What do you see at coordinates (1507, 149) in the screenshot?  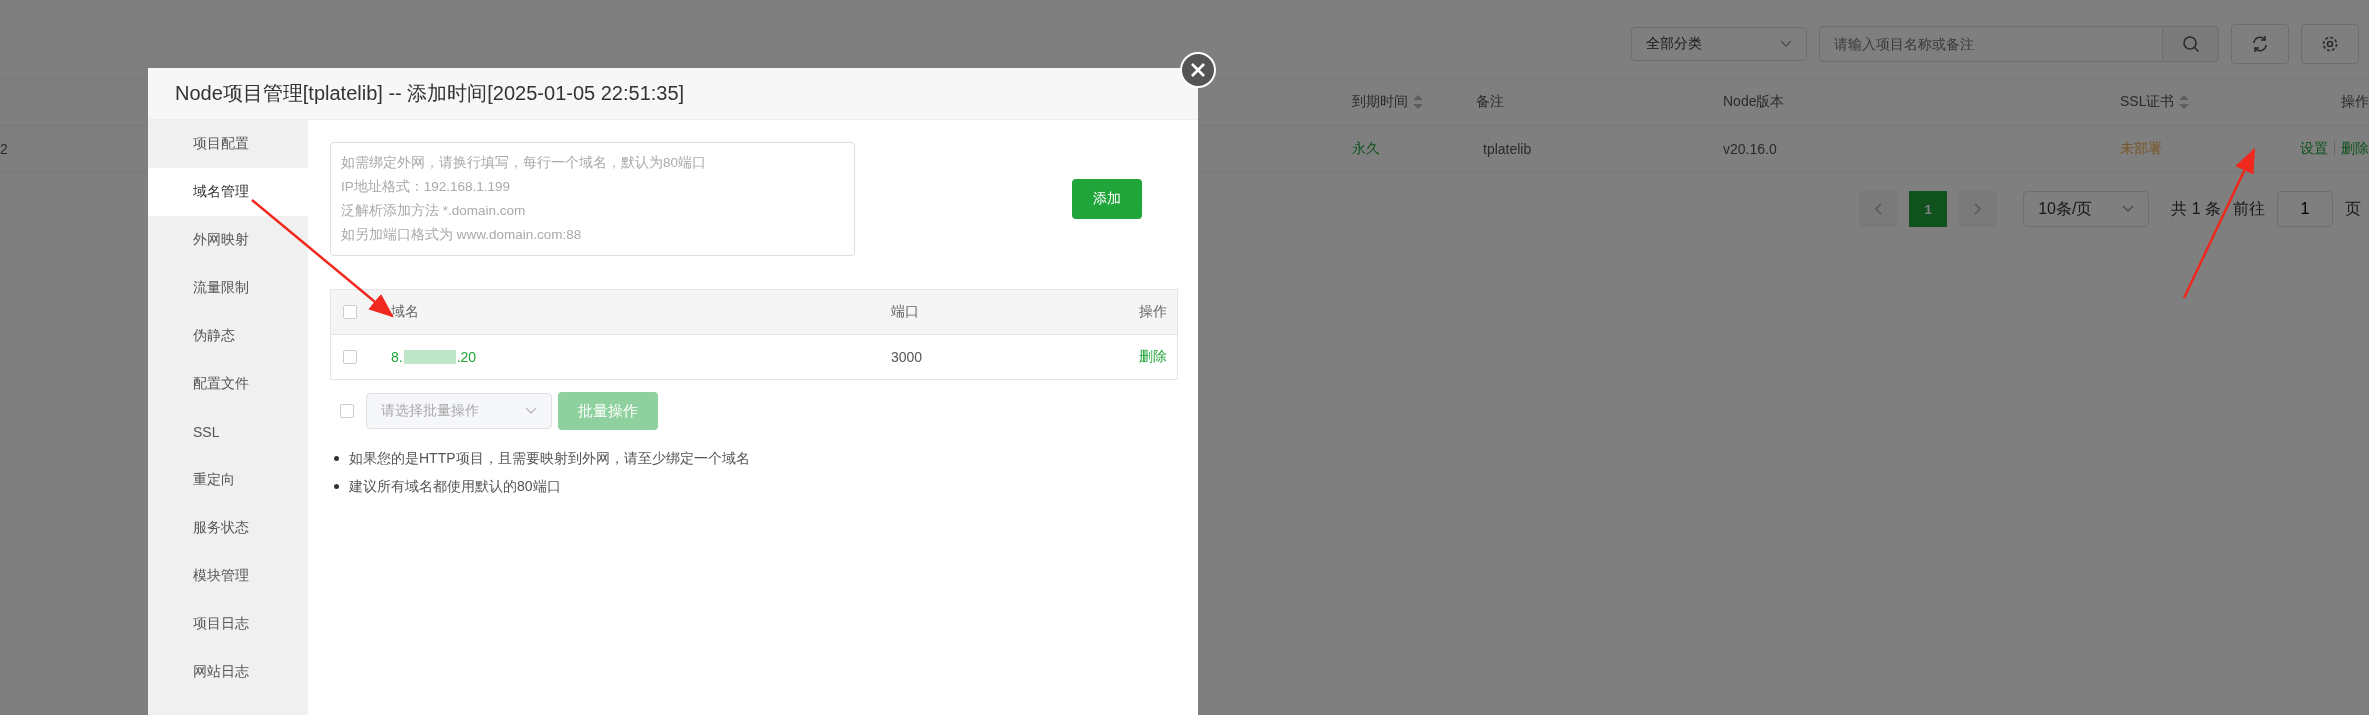 I see `table-cell: tplatelib` at bounding box center [1507, 149].